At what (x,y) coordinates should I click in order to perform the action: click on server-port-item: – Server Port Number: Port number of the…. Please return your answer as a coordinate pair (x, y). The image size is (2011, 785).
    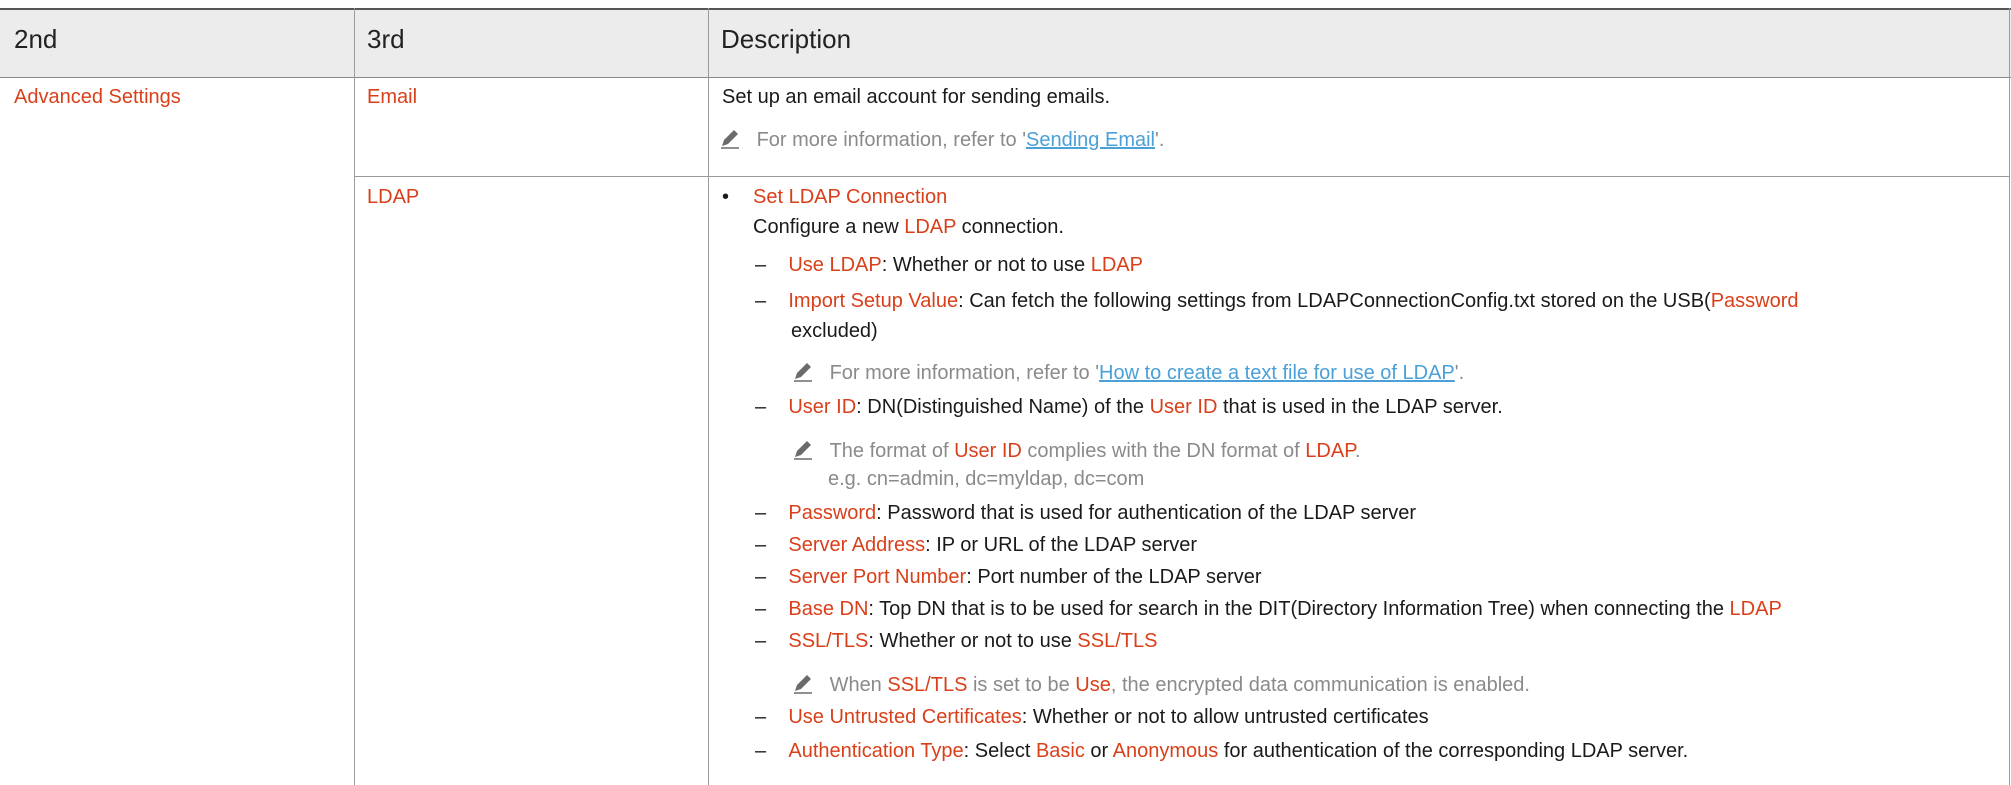
    Looking at the image, I should click on (1008, 577).